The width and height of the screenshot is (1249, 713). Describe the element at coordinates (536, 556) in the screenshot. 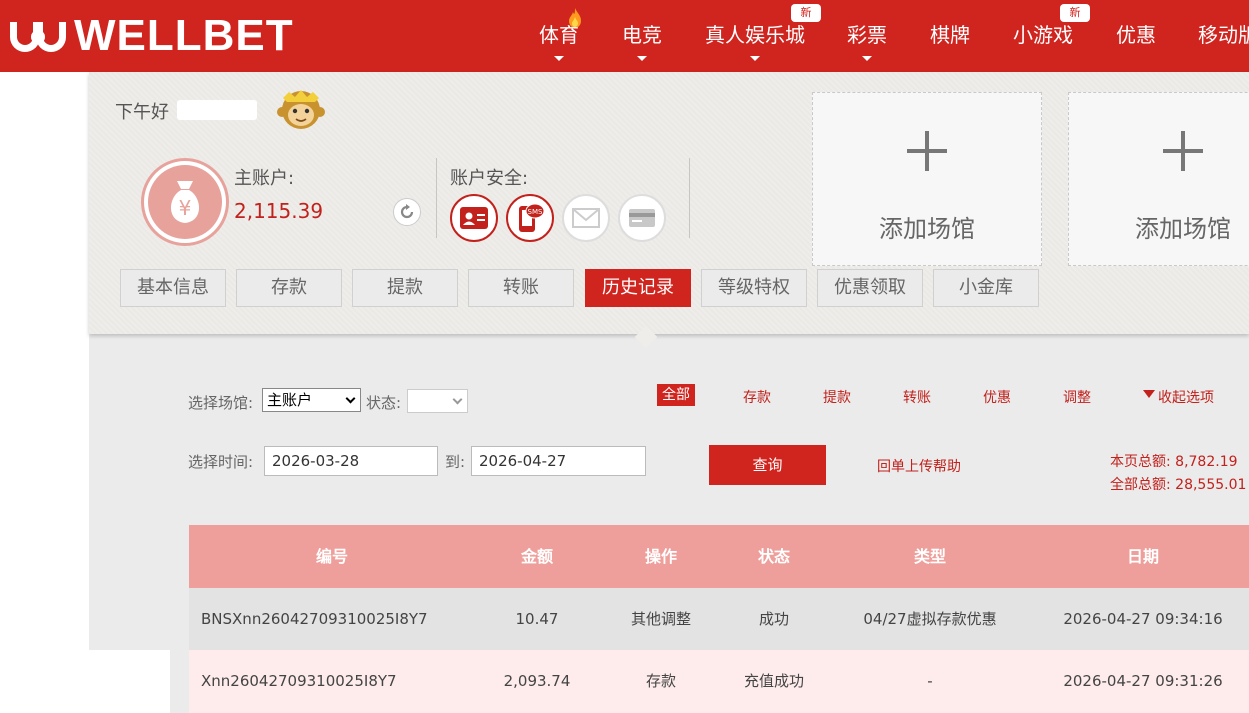

I see `column-header-amount: 金额` at that location.